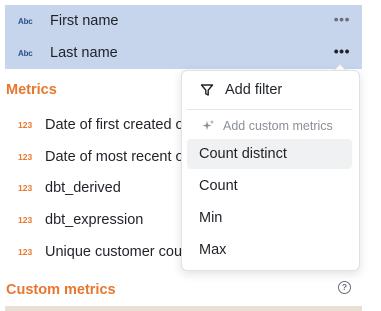 The height and width of the screenshot is (311, 381). Describe the element at coordinates (269, 218) in the screenshot. I see `min-menu-item: Min` at that location.